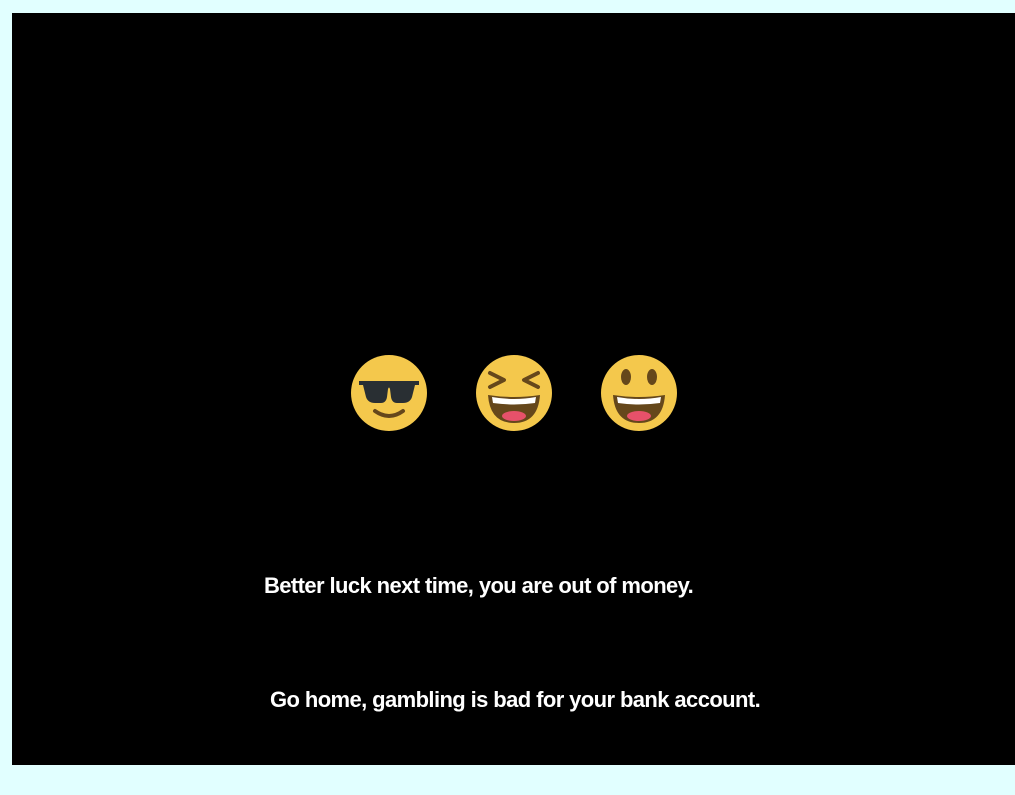 The image size is (1015, 795). I want to click on big-grin-face-icon, so click(639, 393).